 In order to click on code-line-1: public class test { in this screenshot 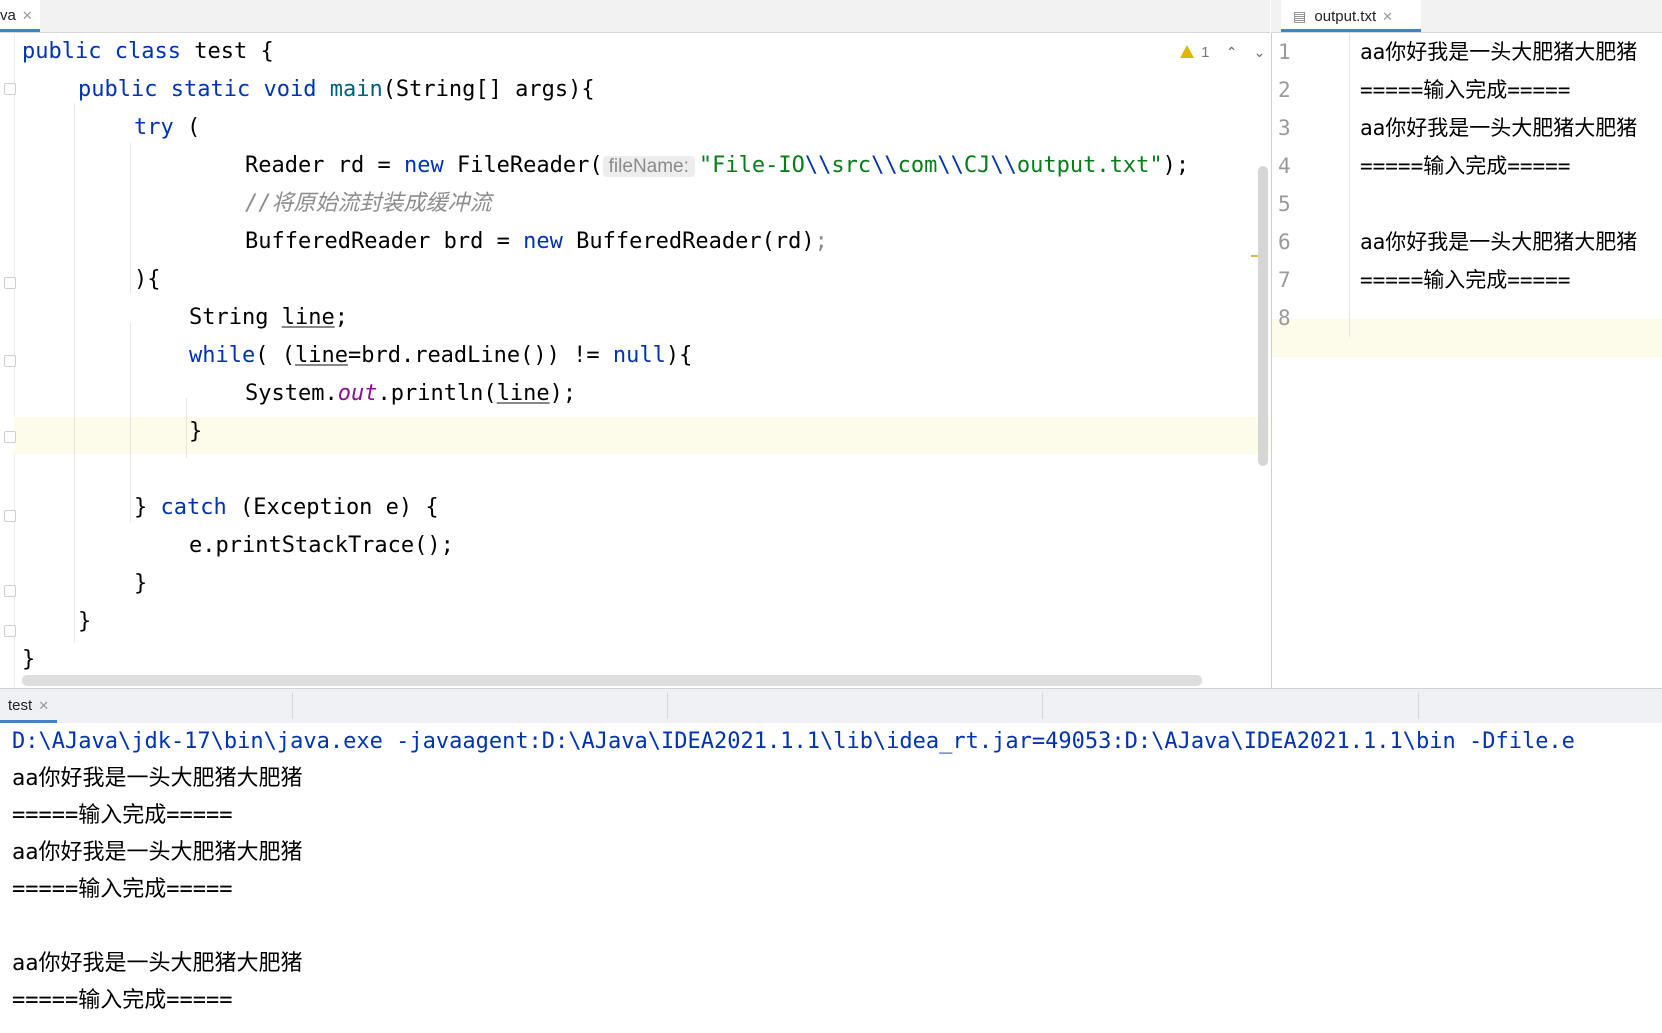, I will do `click(148, 52)`.